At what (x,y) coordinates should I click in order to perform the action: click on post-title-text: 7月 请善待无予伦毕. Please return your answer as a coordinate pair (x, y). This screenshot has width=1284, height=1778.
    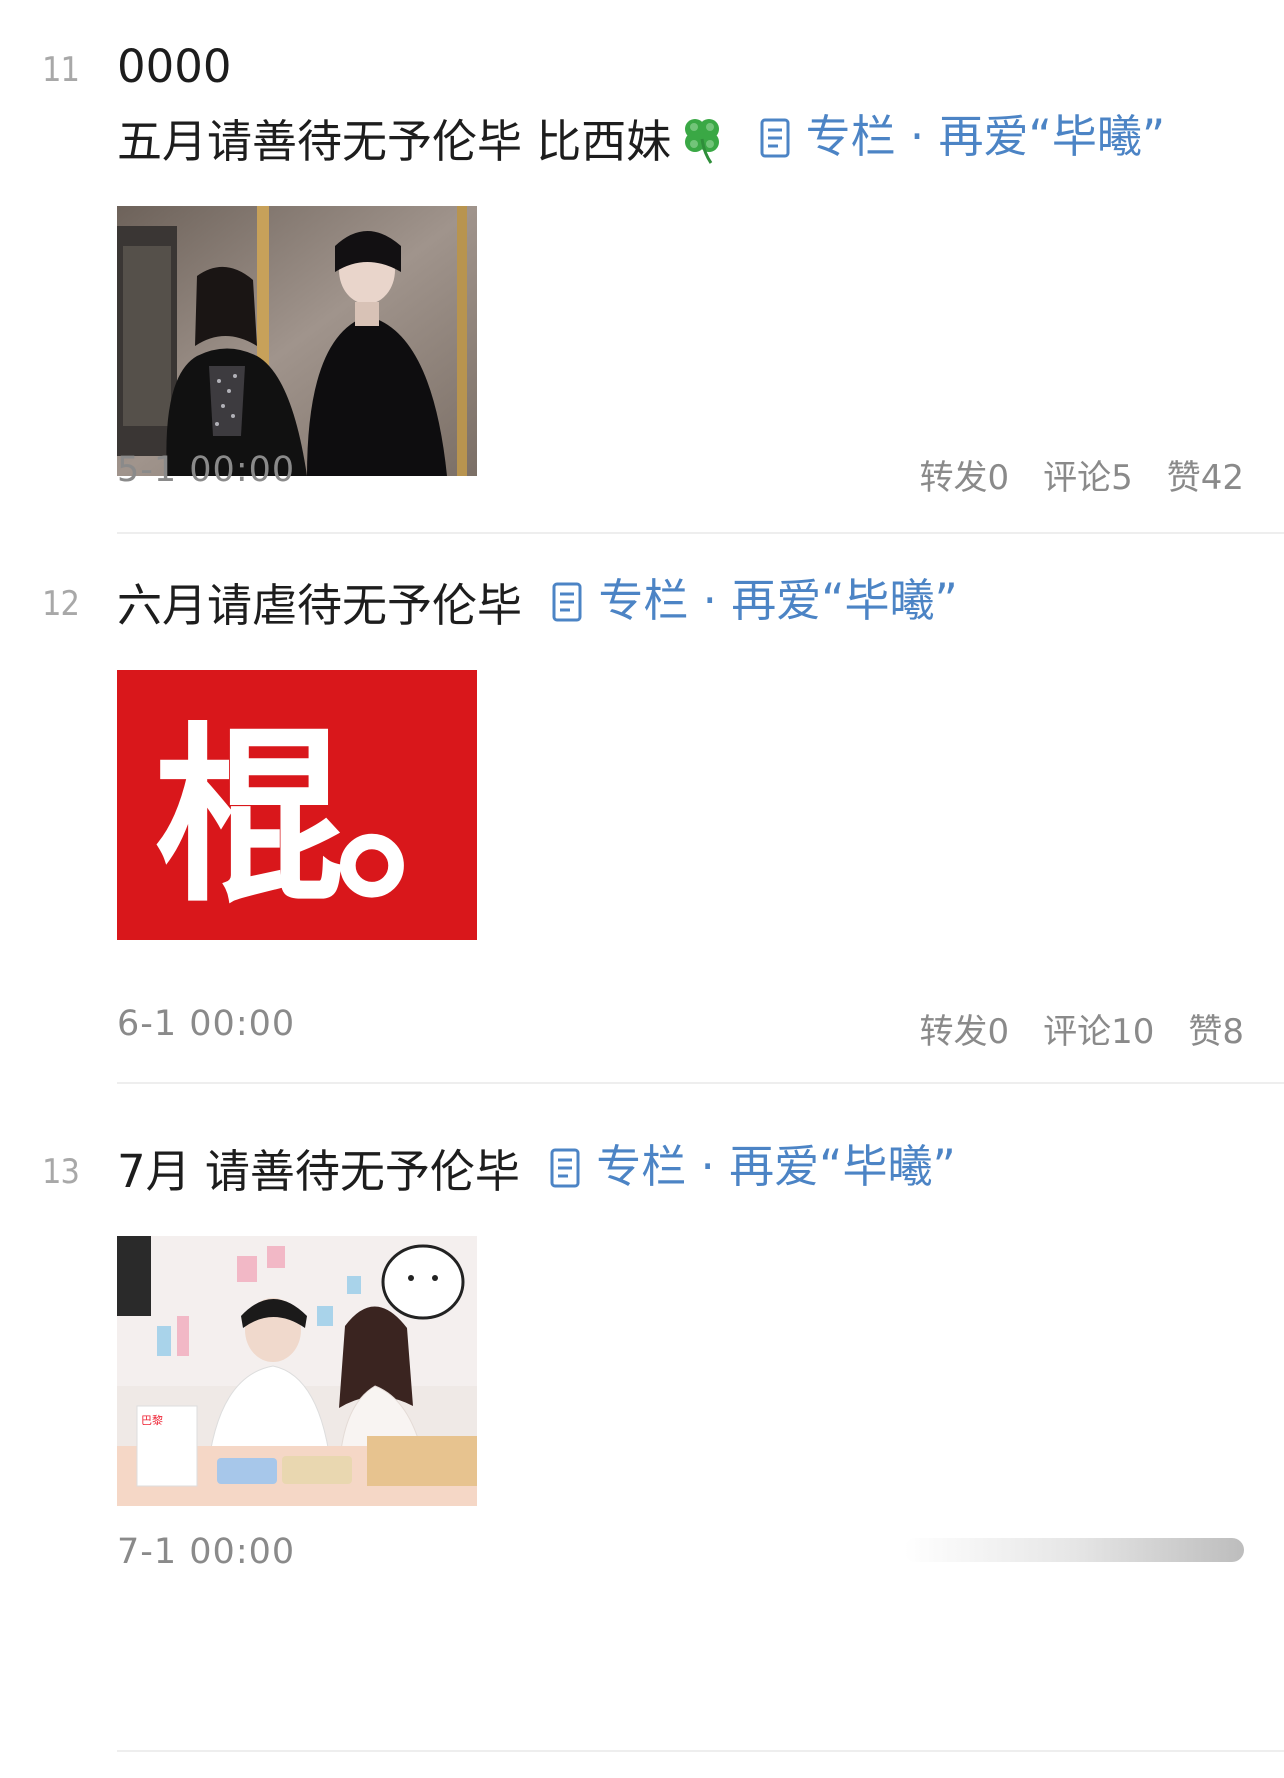
    Looking at the image, I should click on (318, 1171).